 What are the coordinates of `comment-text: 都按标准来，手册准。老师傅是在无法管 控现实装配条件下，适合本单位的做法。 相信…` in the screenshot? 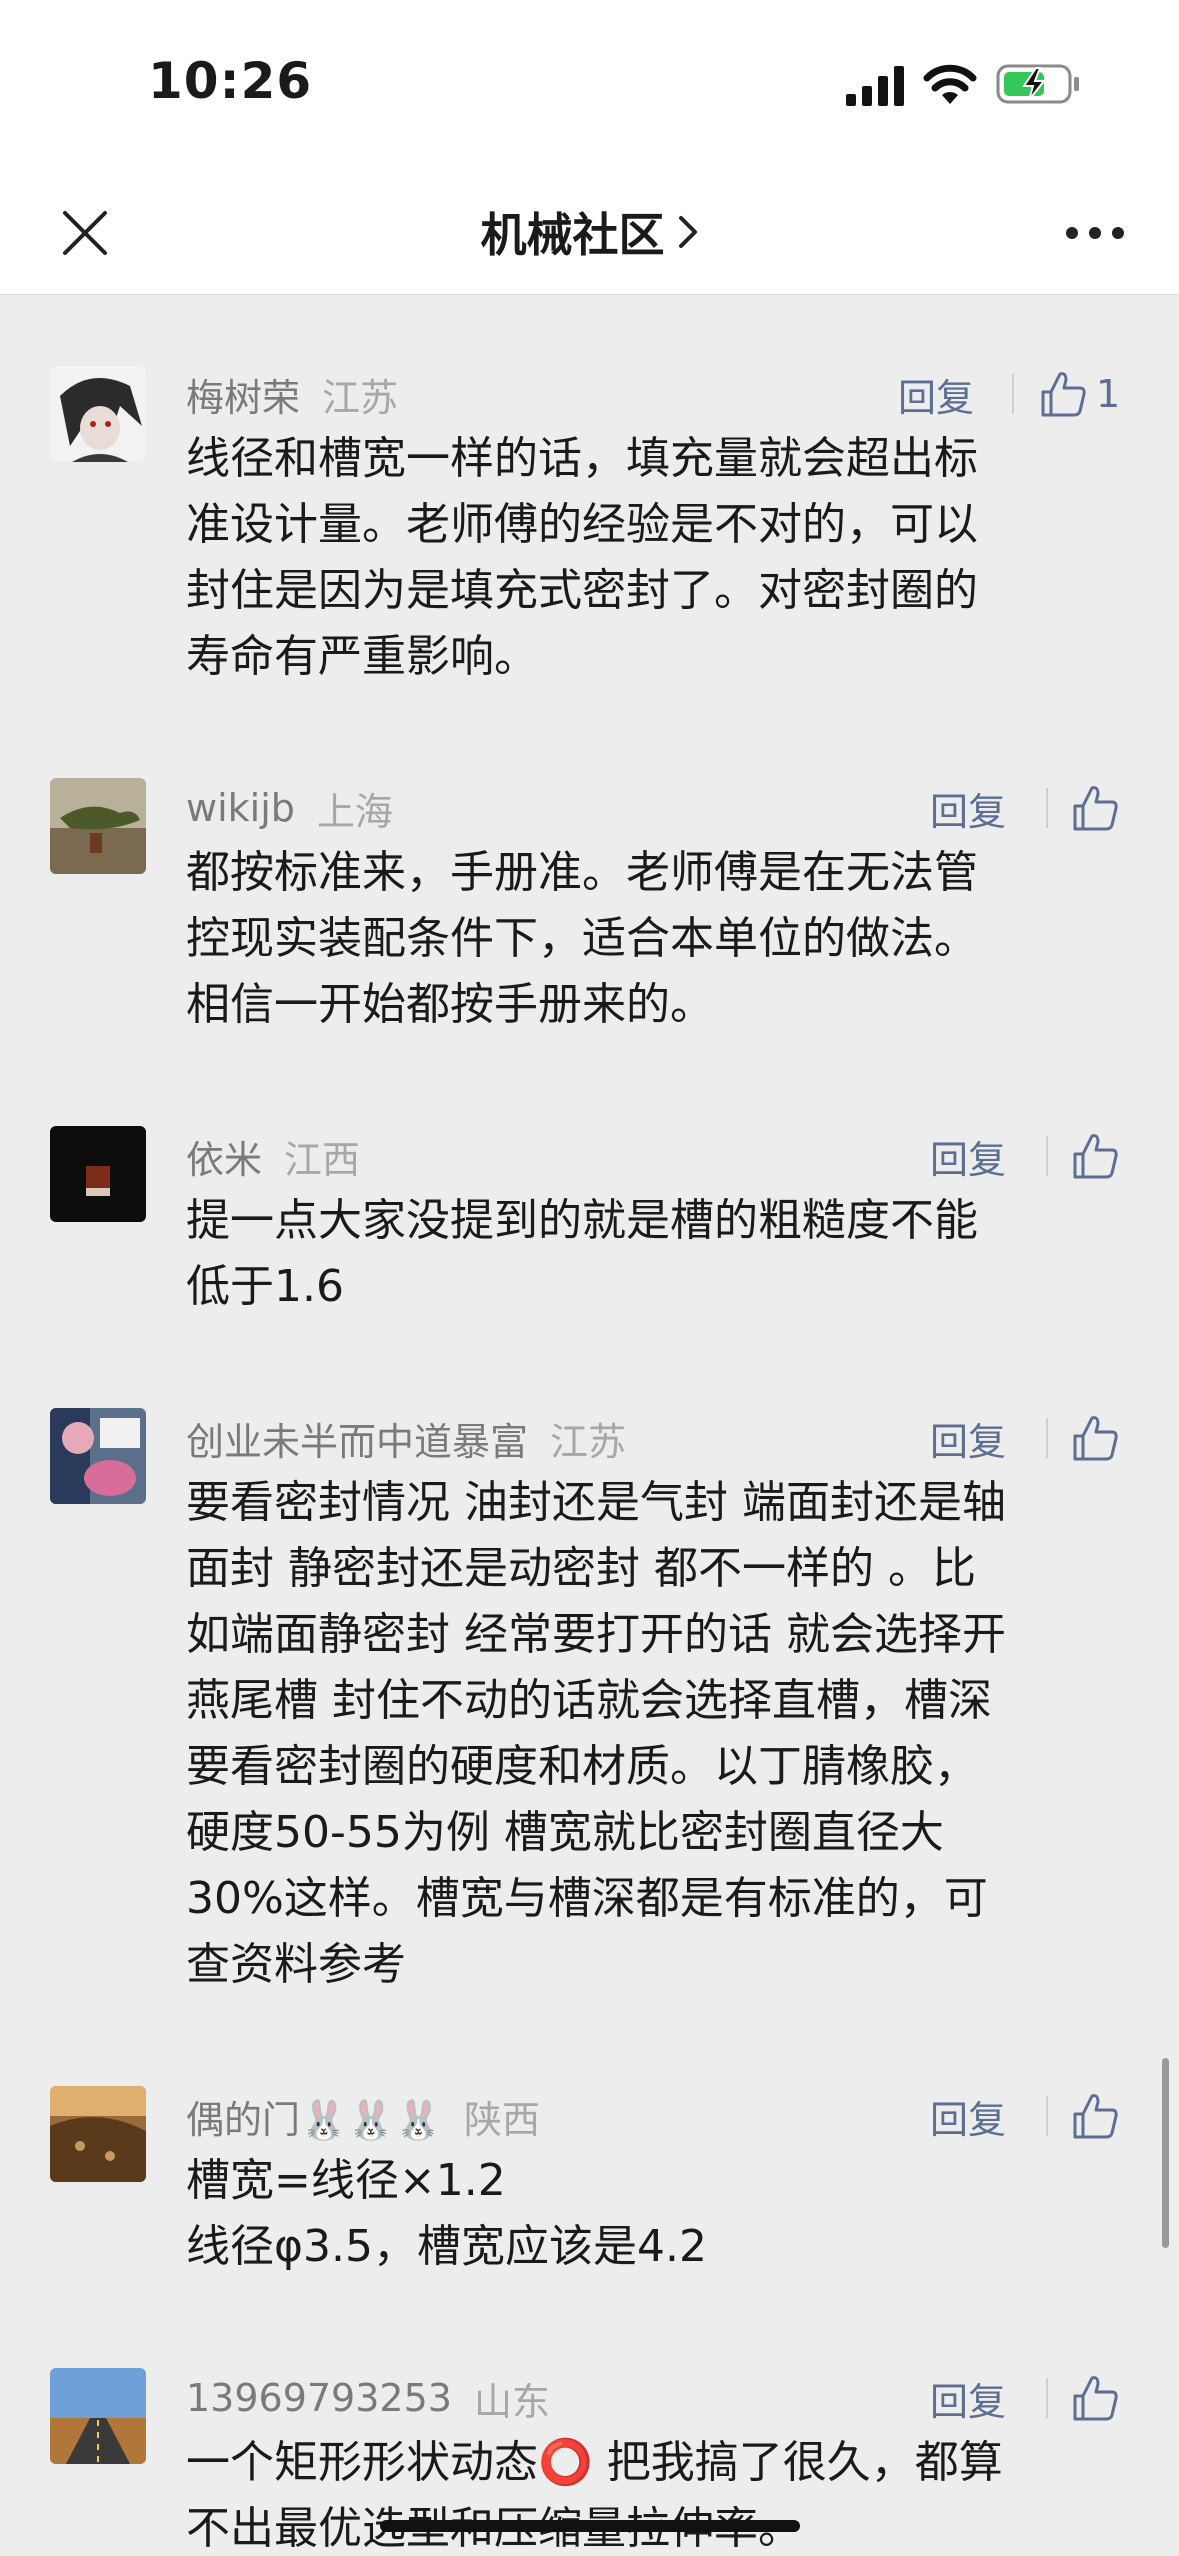 It's located at (661, 939).